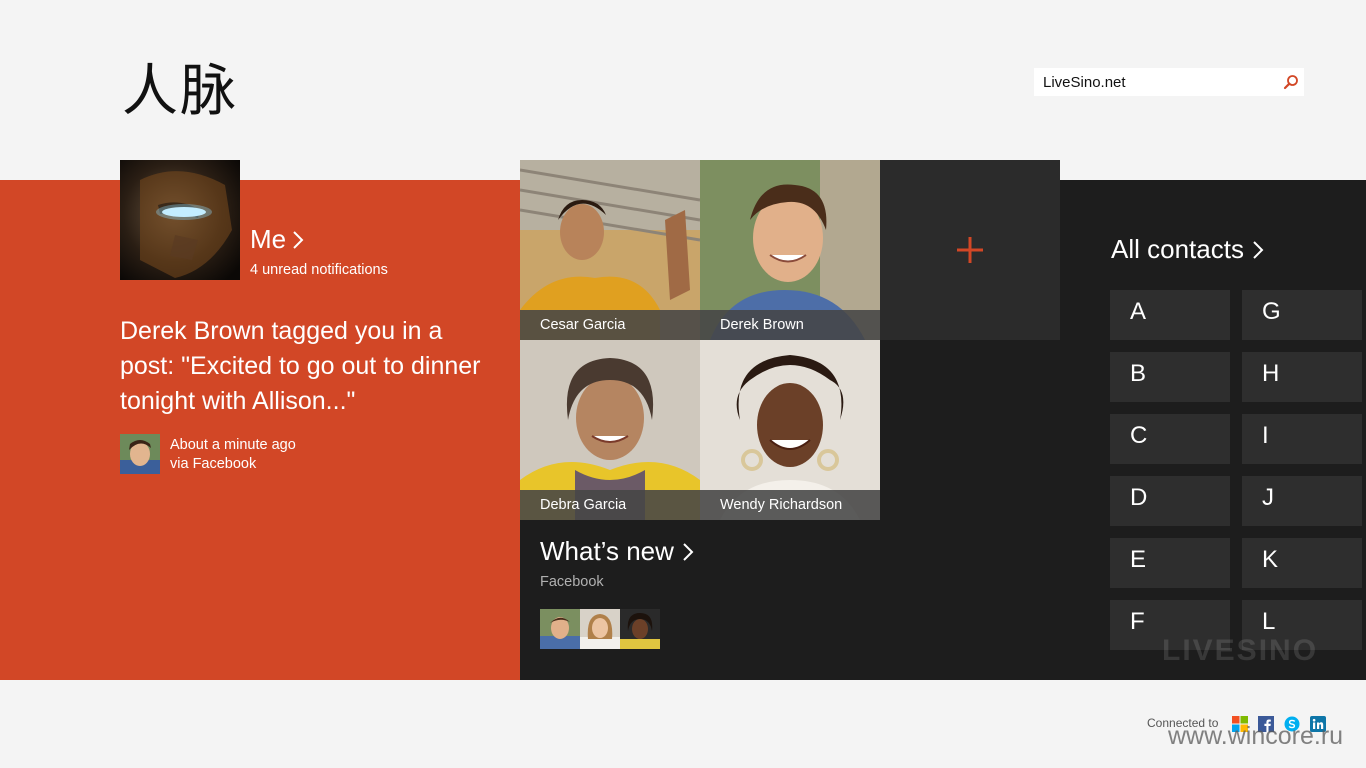  I want to click on letter-tile-d: D, so click(1170, 501).